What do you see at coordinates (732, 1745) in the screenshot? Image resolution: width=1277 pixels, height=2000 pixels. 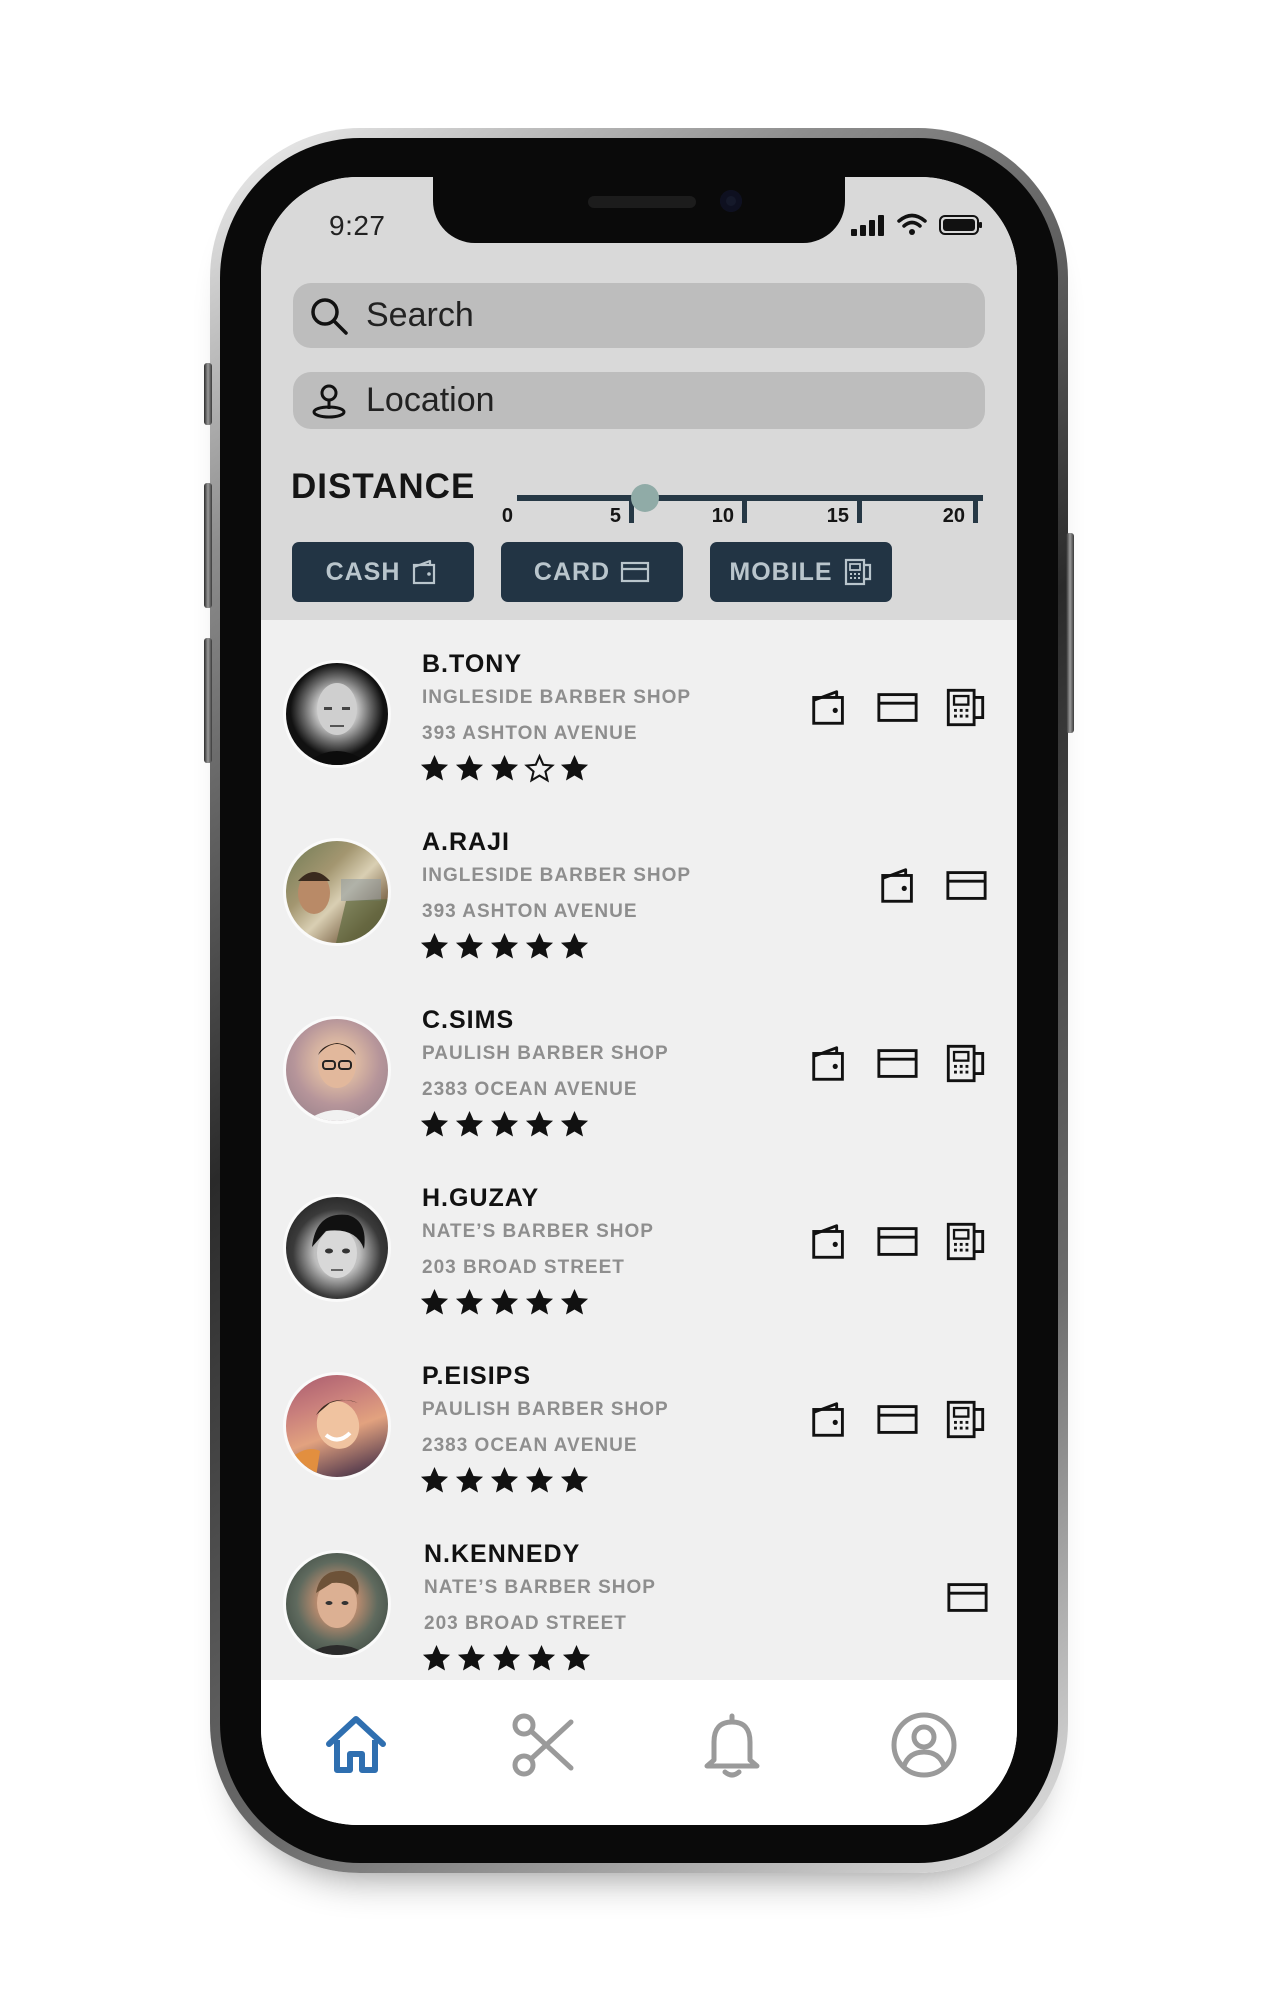 I see `nav-notifications` at bounding box center [732, 1745].